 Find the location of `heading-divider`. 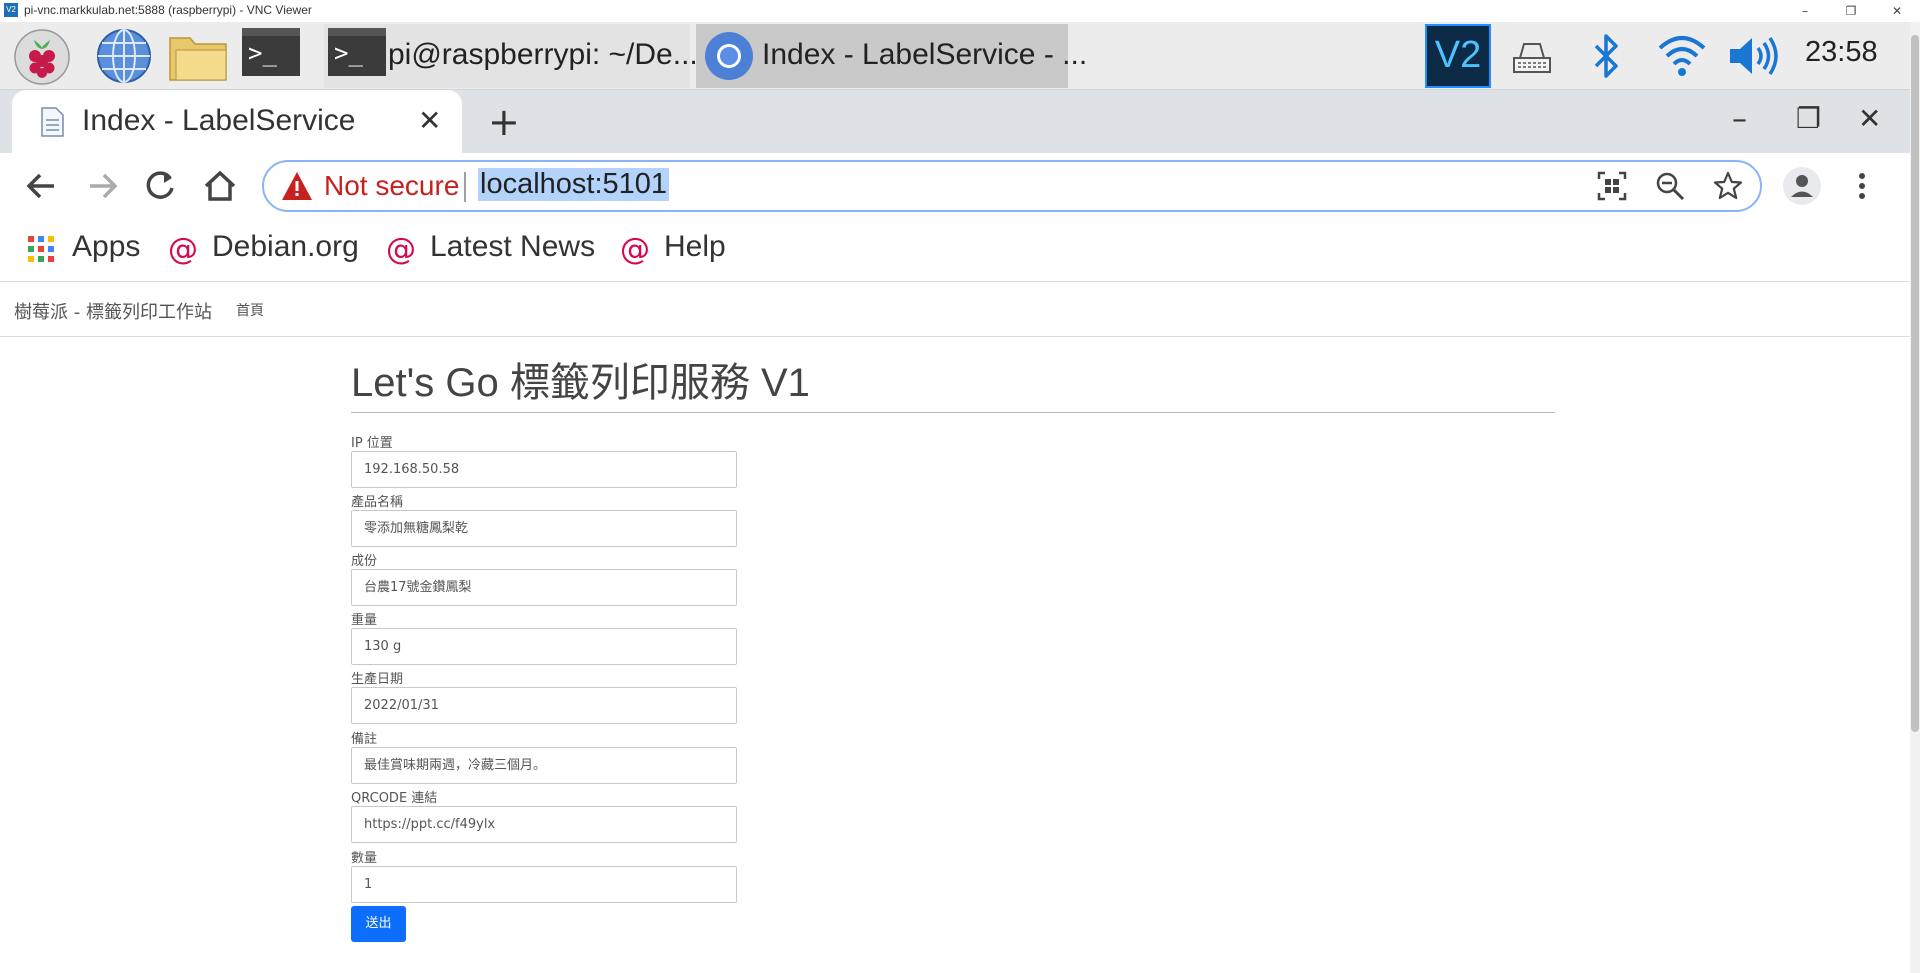

heading-divider is located at coordinates (953, 412).